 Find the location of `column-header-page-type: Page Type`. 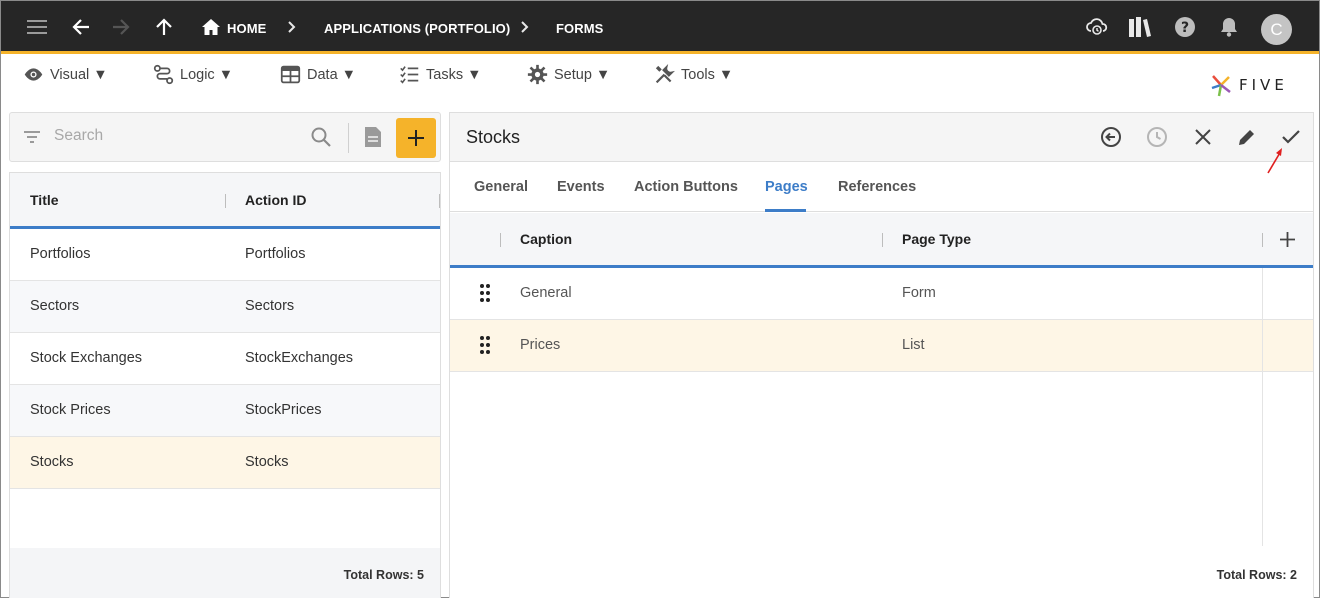

column-header-page-type: Page Type is located at coordinates (936, 239).